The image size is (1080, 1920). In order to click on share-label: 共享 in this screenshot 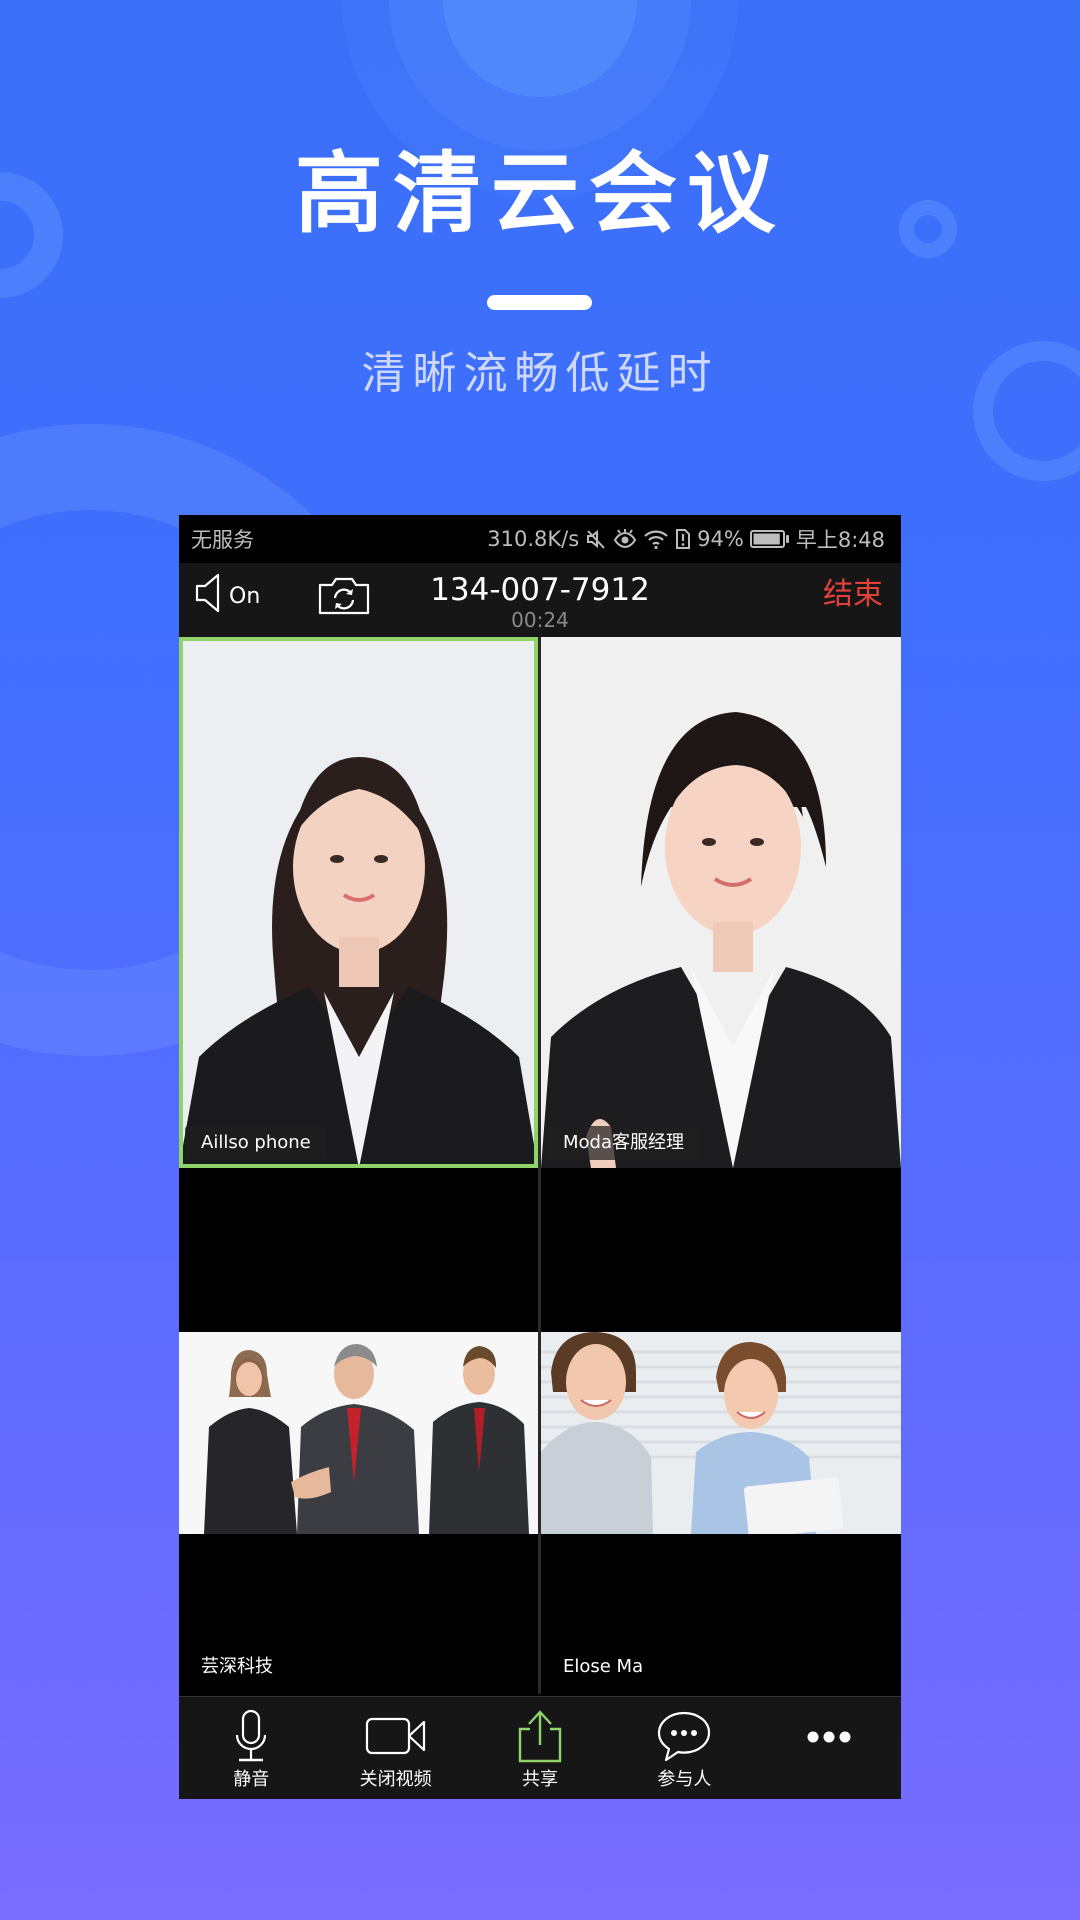, I will do `click(540, 1779)`.